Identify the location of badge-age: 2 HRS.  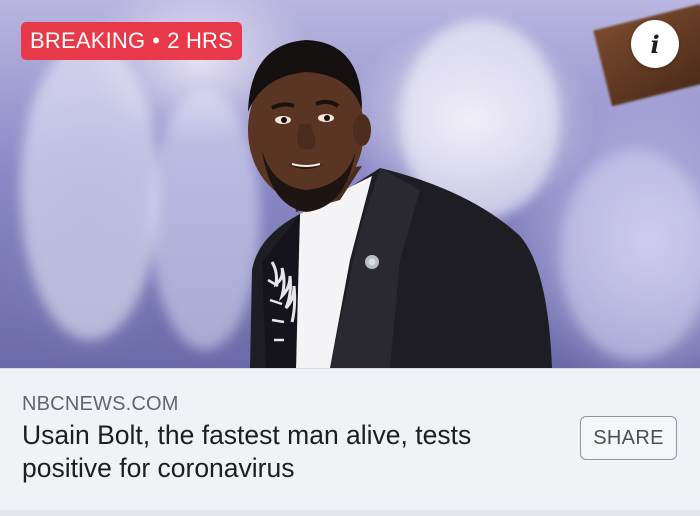
(200, 40).